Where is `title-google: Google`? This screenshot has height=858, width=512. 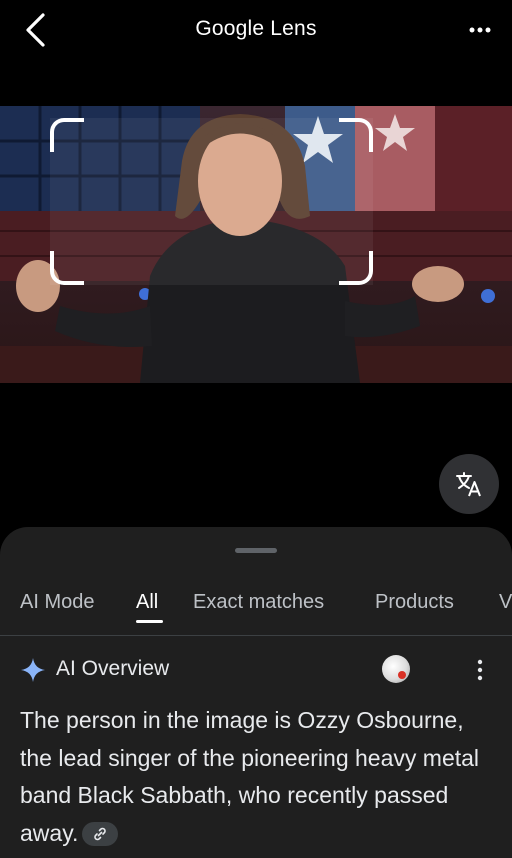
title-google: Google is located at coordinates (230, 28).